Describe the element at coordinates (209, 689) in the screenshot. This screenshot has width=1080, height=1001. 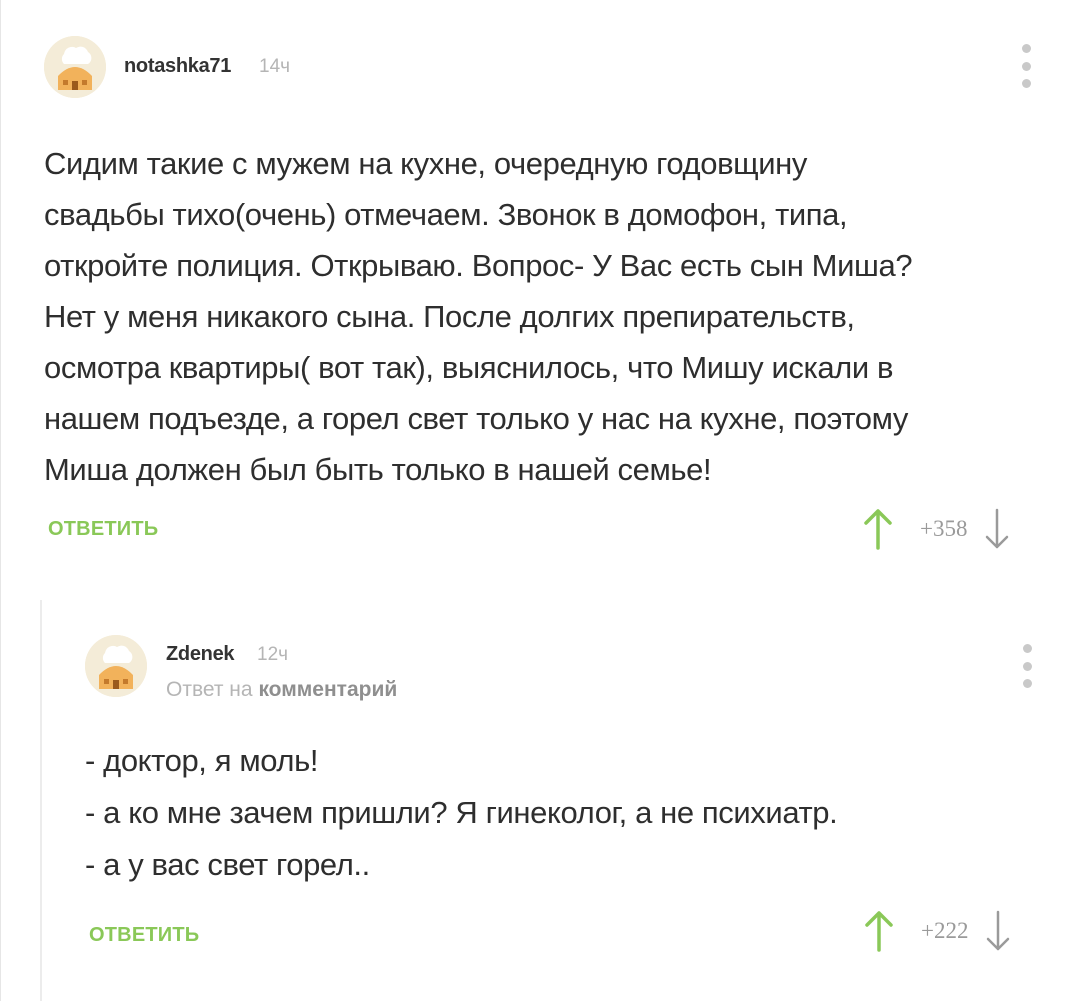
I see `reply-to-prefix: Ответ на` at that location.